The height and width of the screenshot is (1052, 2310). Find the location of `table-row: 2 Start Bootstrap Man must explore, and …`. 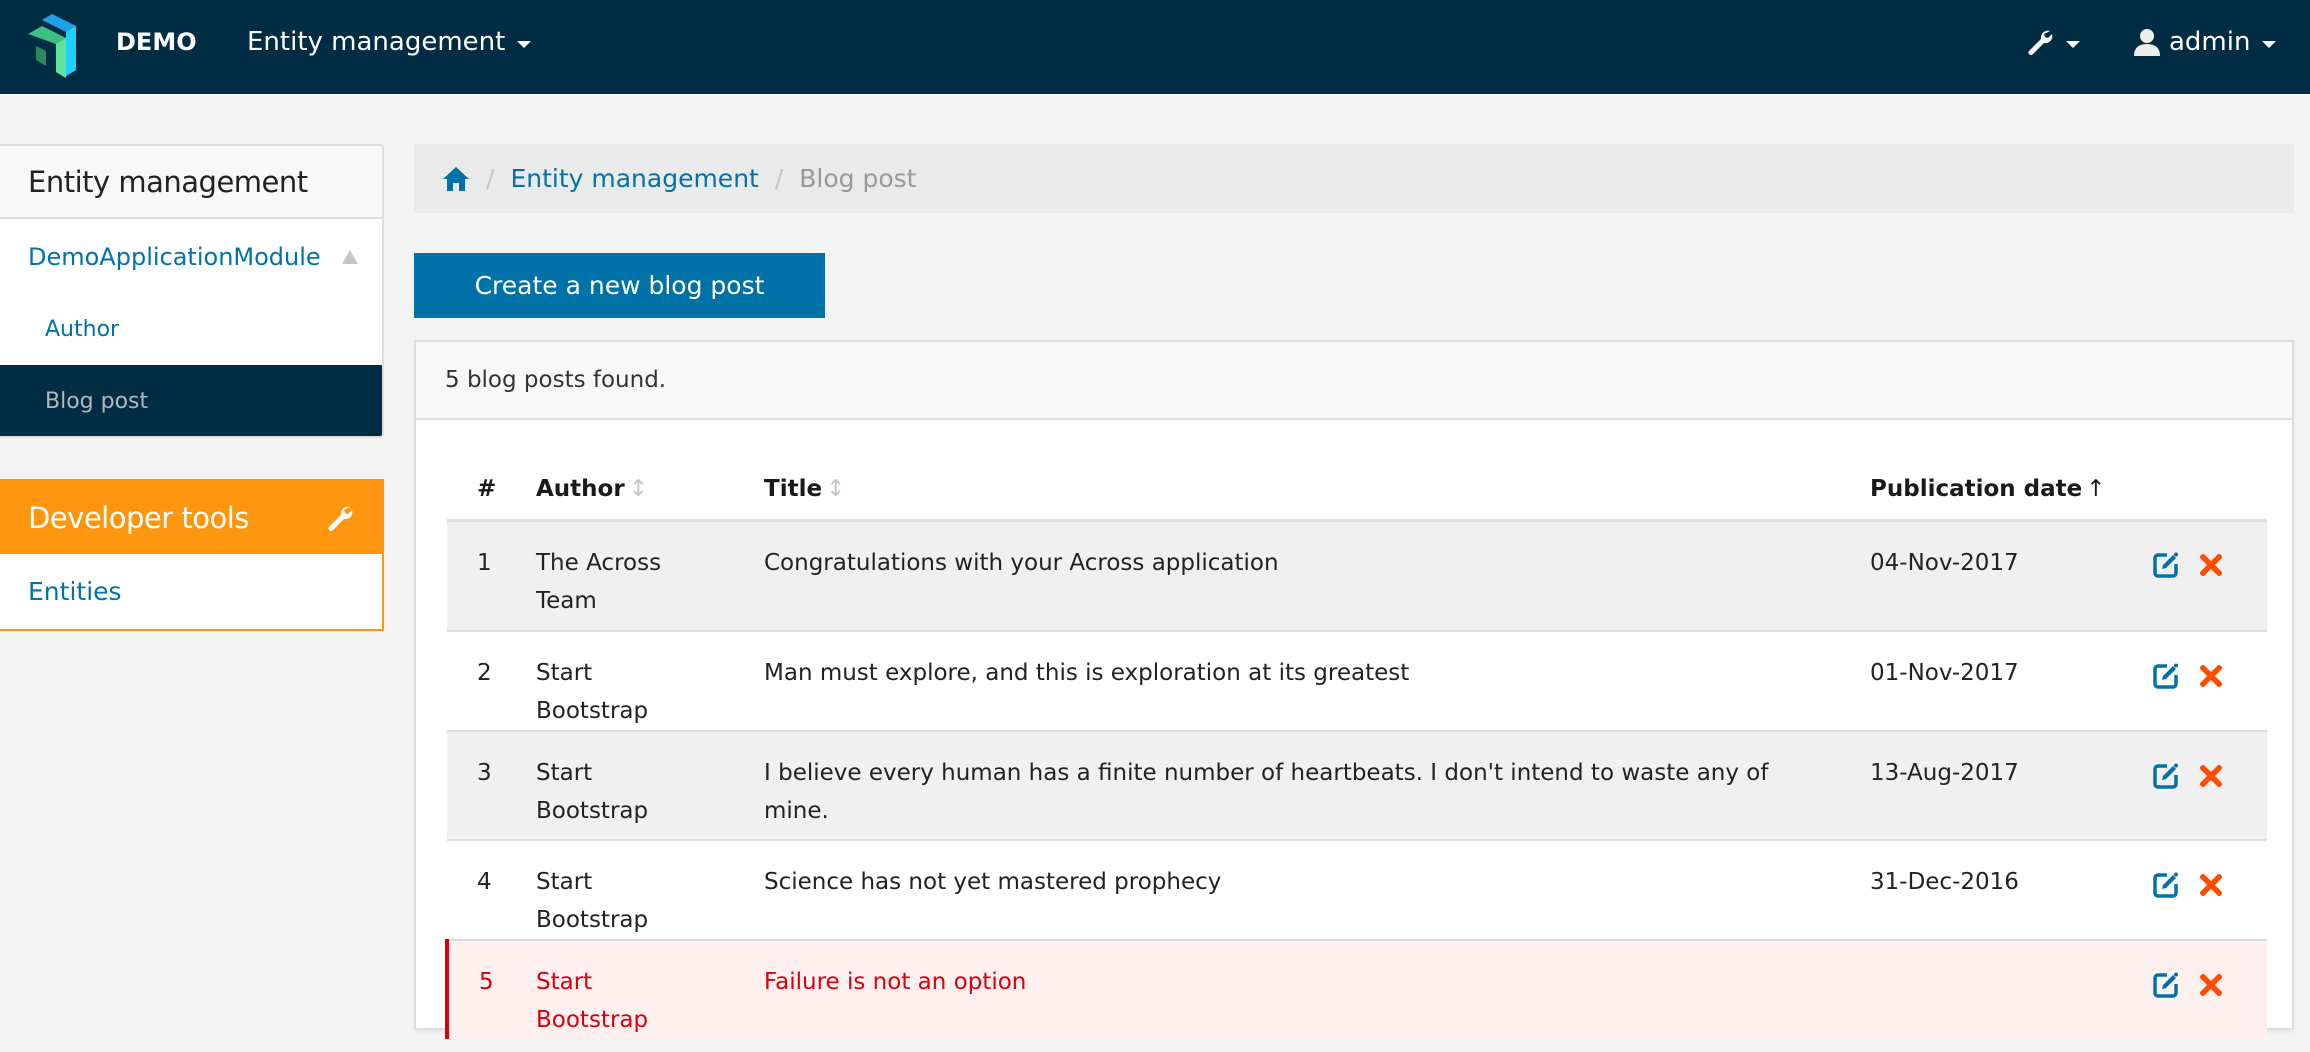

table-row: 2 Start Bootstrap Man must explore, and … is located at coordinates (1357, 681).